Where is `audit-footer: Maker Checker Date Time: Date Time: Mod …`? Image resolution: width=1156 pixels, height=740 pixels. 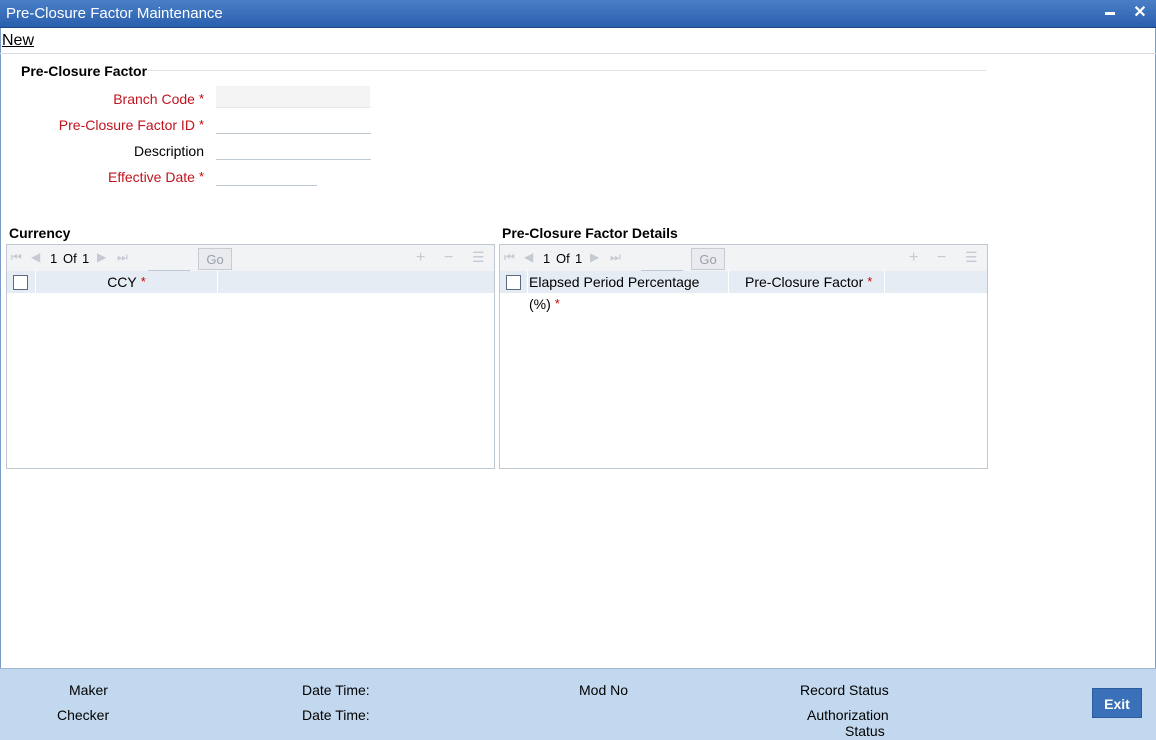 audit-footer: Maker Checker Date Time: Date Time: Mod … is located at coordinates (578, 704).